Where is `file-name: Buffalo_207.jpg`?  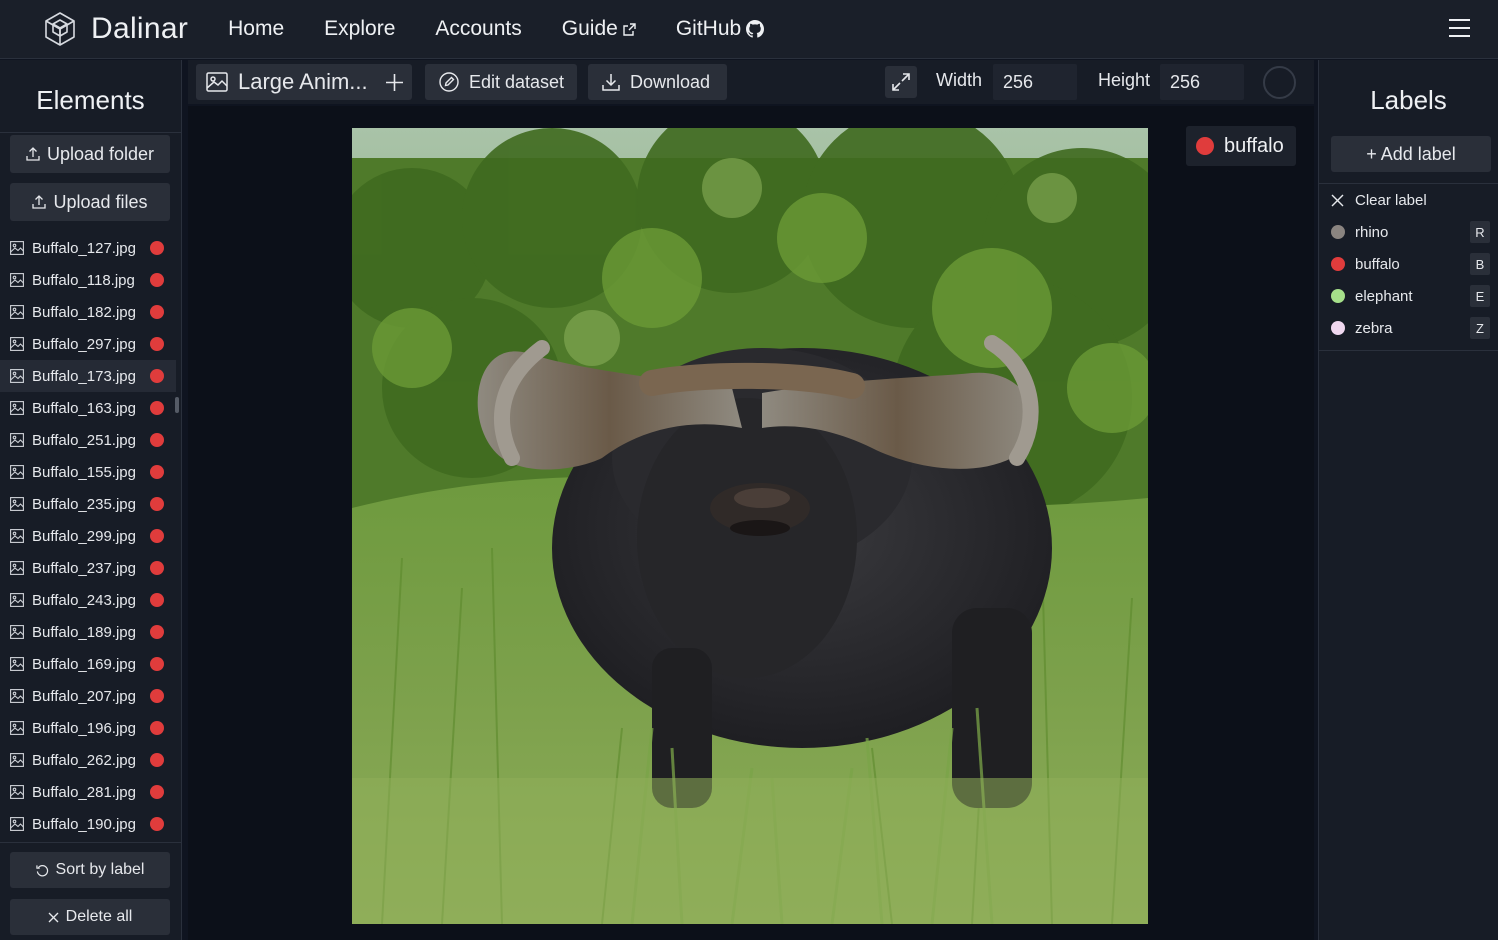 file-name: Buffalo_207.jpg is located at coordinates (84, 696).